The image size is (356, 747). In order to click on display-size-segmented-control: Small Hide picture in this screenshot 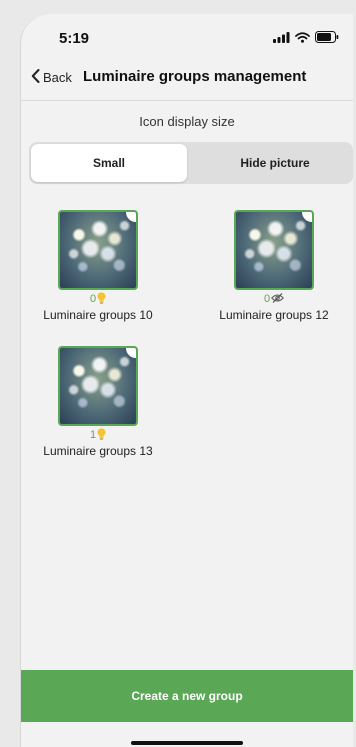, I will do `click(191, 163)`.